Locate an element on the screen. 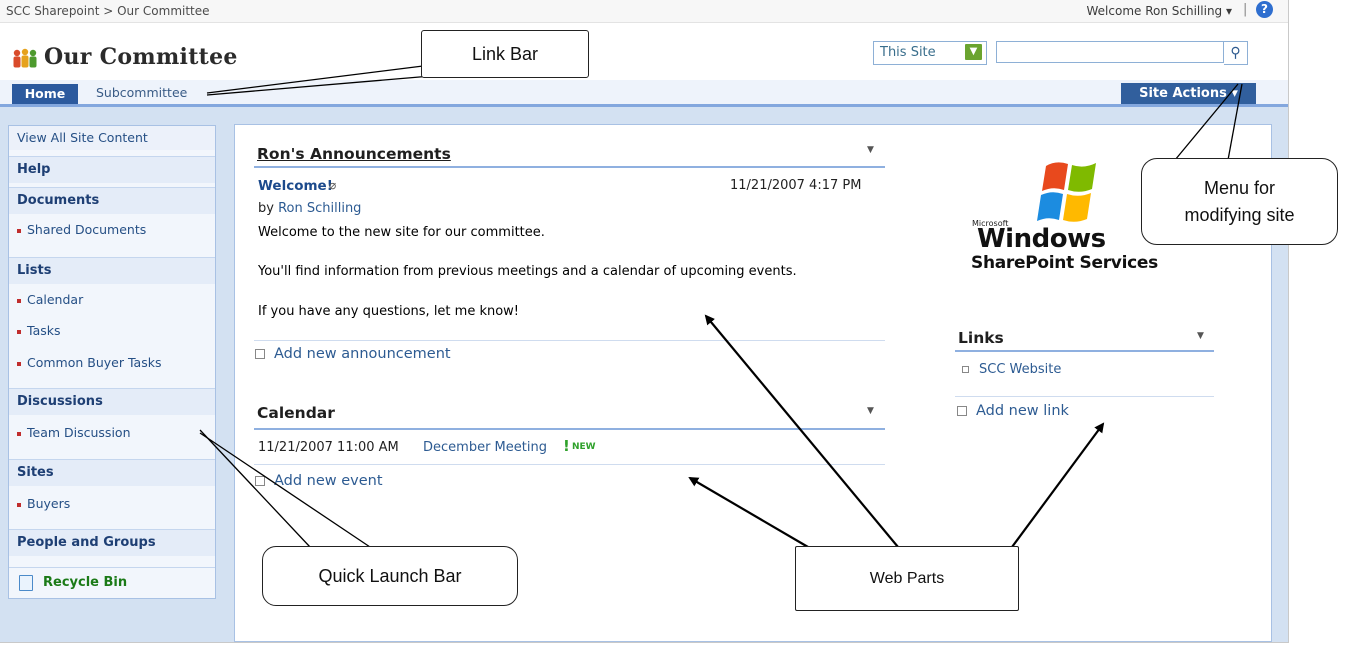 Image resolution: width=1354 pixels, height=646 pixels. site-title: Our Committee is located at coordinates (141, 57).